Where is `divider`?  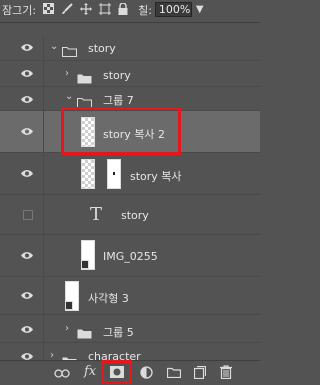
divider is located at coordinates (130, 22).